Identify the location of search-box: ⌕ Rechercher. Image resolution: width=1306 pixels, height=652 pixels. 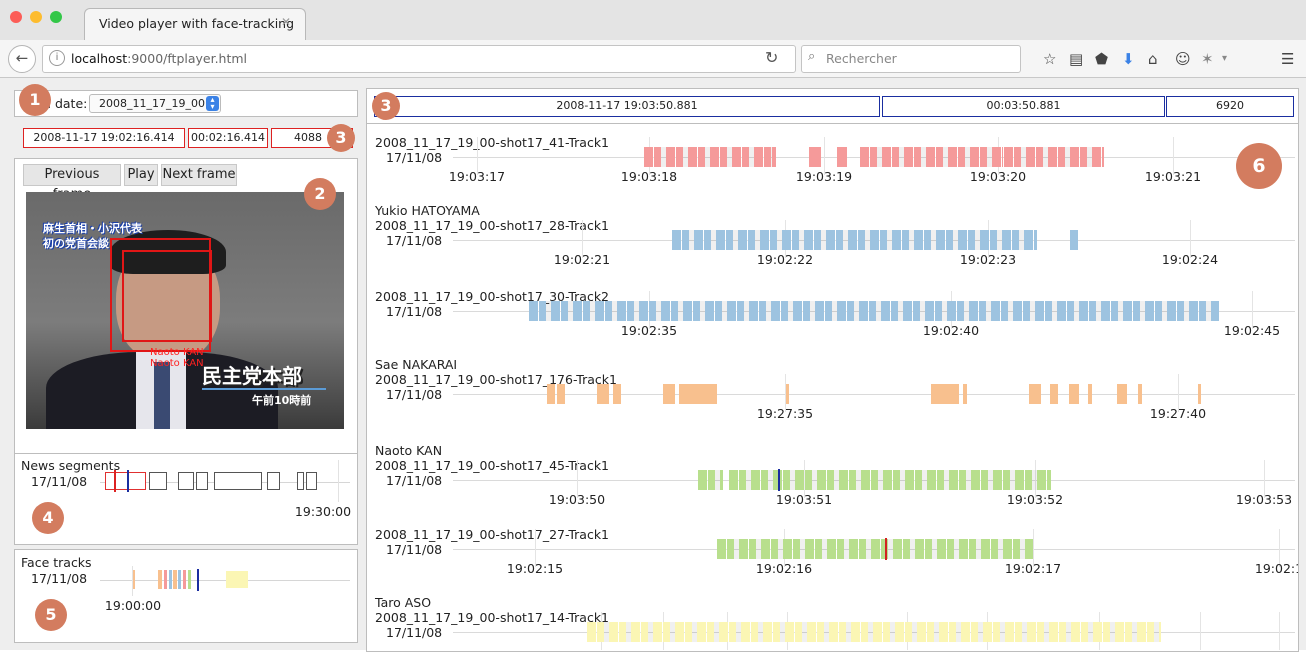
(911, 59).